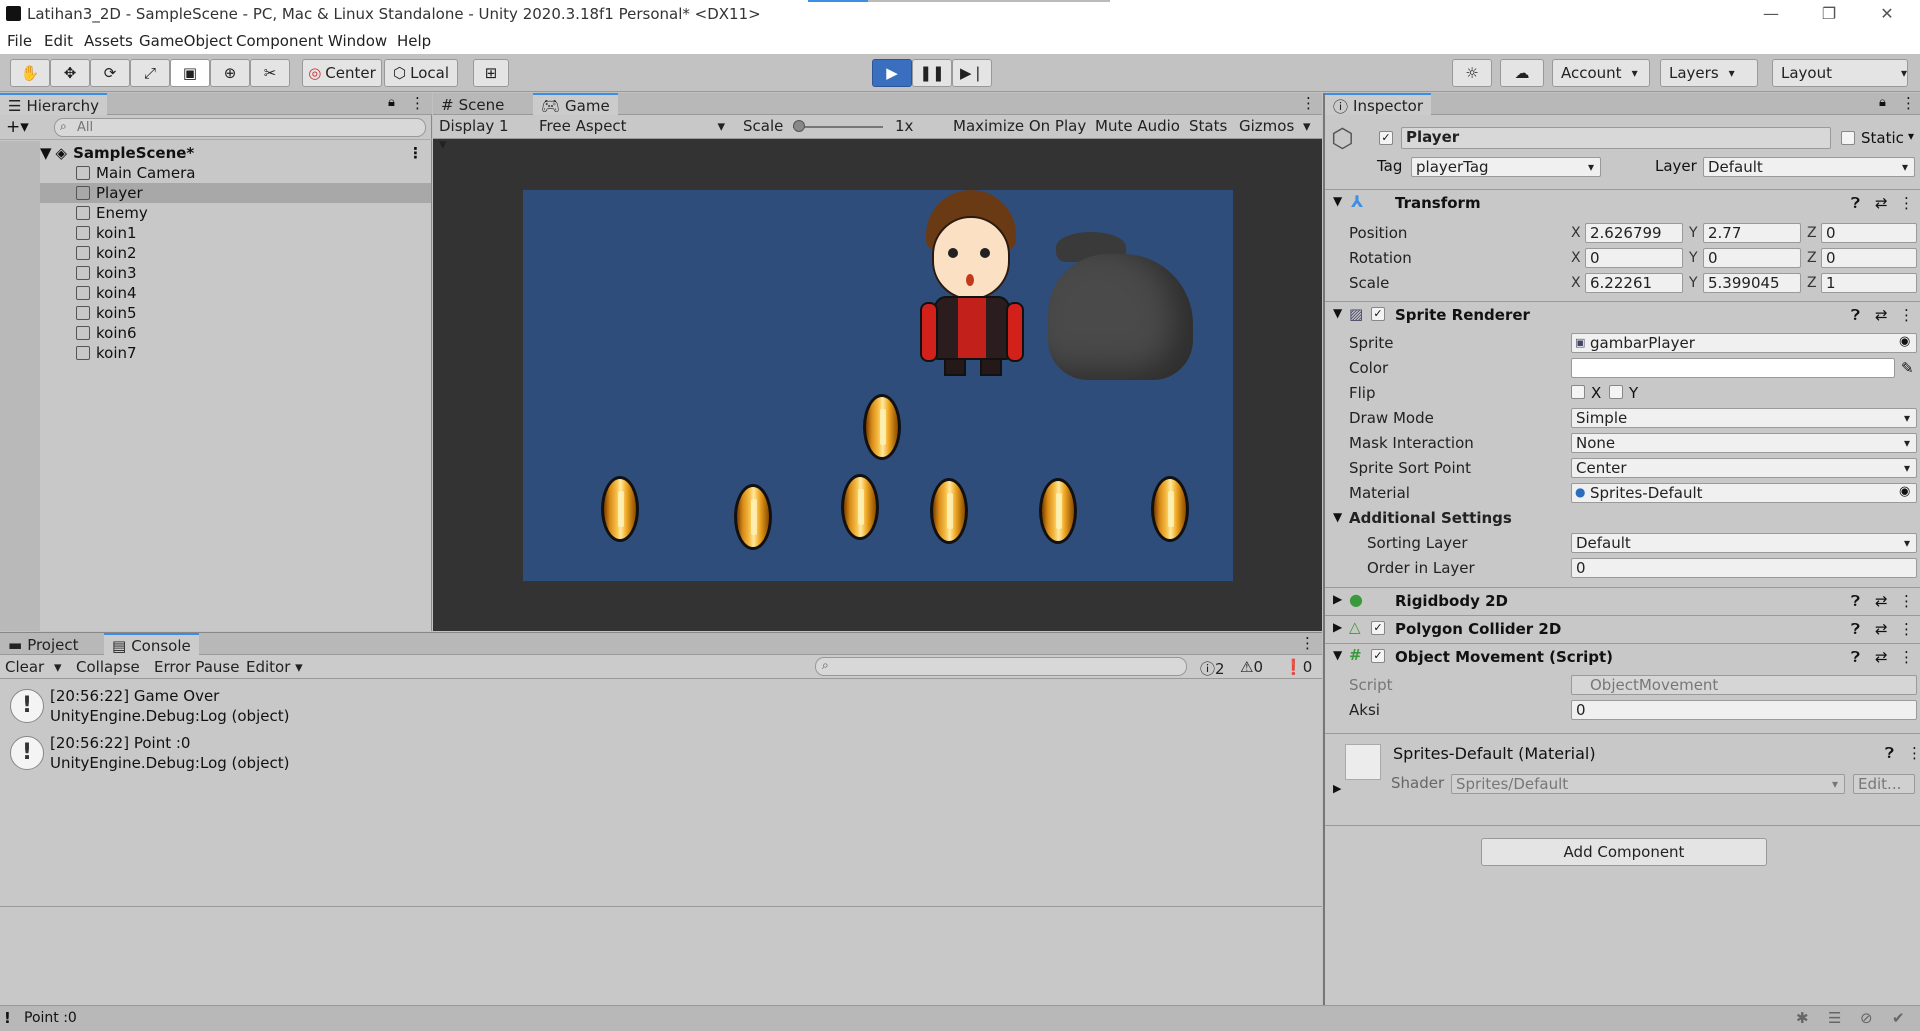 This screenshot has width=1920, height=1031. Describe the element at coordinates (196, 667) in the screenshot. I see `error-pause-toggle: Error Pause` at that location.